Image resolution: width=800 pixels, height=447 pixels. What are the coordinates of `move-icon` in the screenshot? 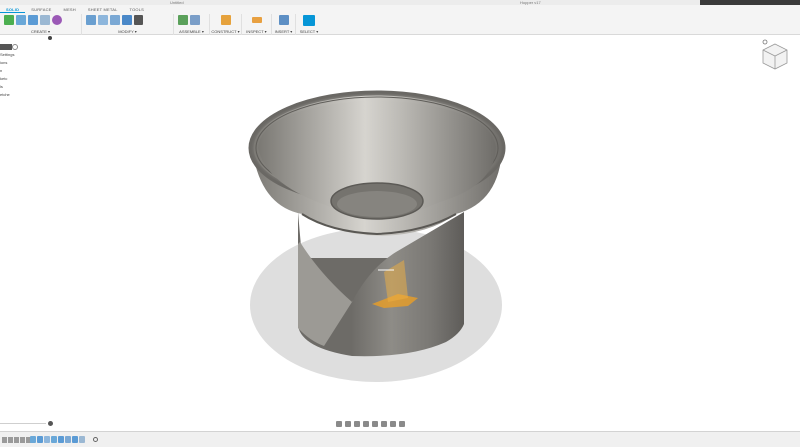 It's located at (138, 20).